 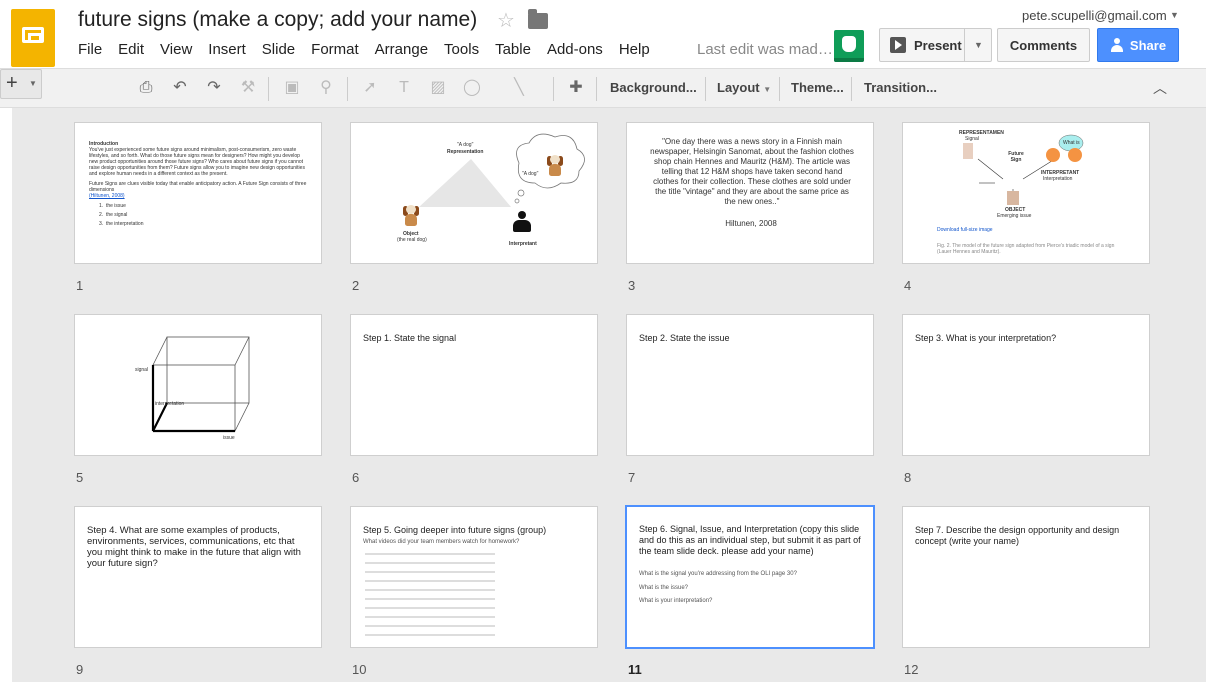 I want to click on slide-label: Representation, so click(x=465, y=152).